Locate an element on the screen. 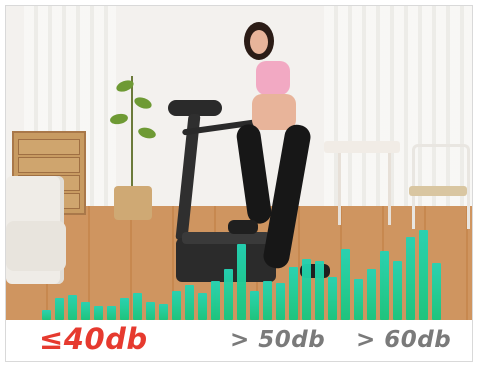 The width and height of the screenshot is (478, 367). noise-labels: ≤40db > 50db > 60db is located at coordinates (239, 340).